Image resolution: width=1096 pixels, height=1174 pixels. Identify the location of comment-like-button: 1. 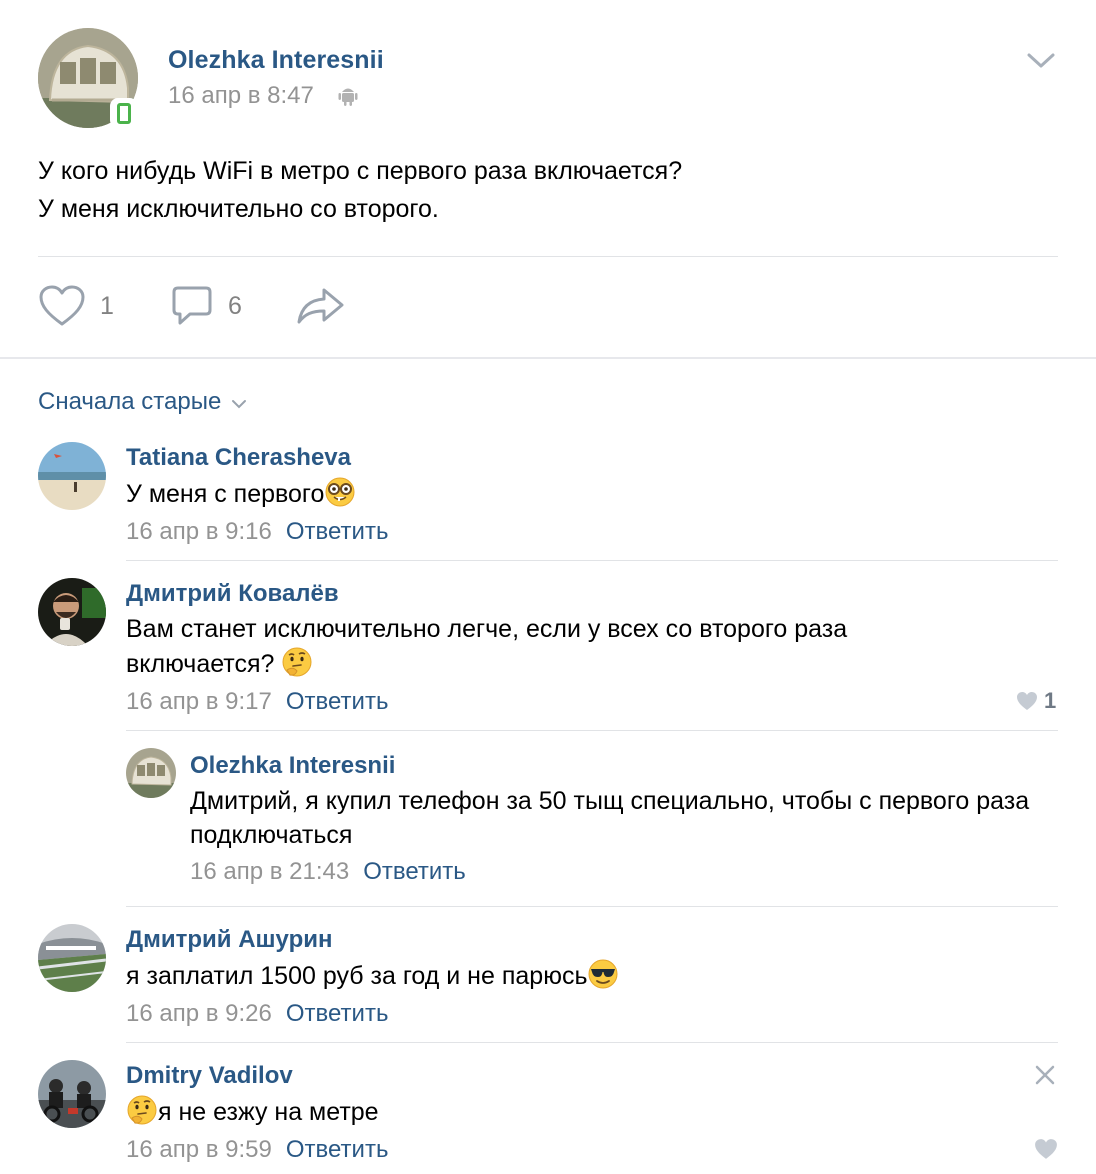
(1036, 701).